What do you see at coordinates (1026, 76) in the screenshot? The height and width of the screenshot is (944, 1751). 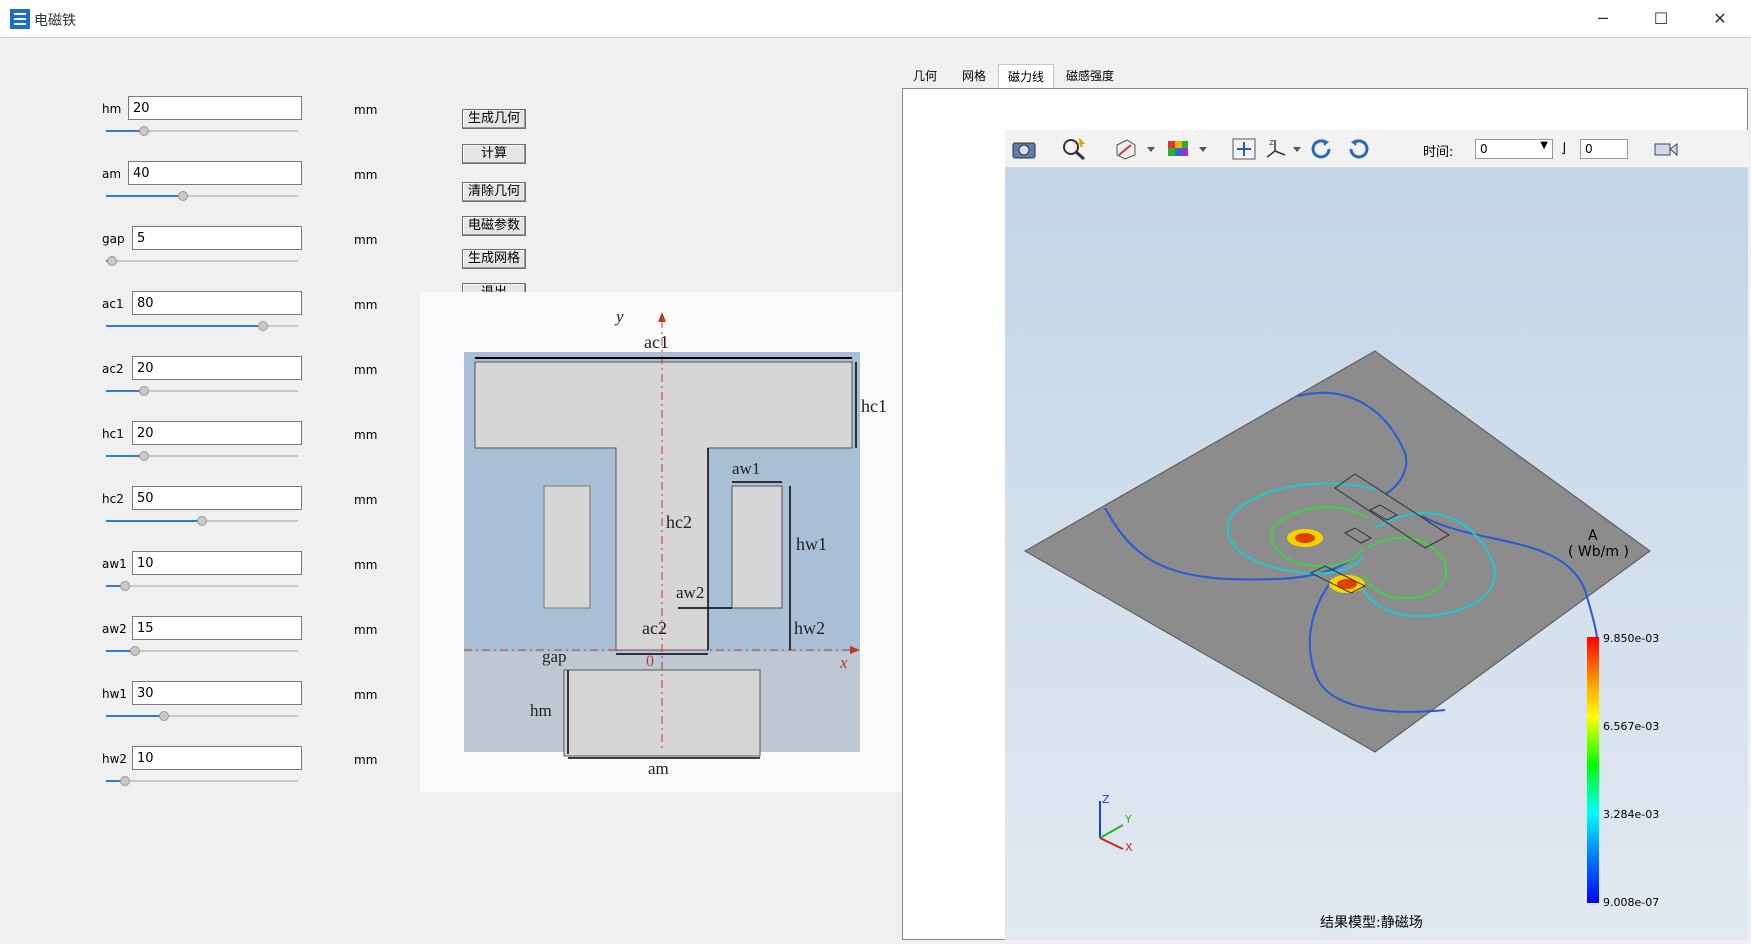 I see `tab-flux-lines: 磁力线` at bounding box center [1026, 76].